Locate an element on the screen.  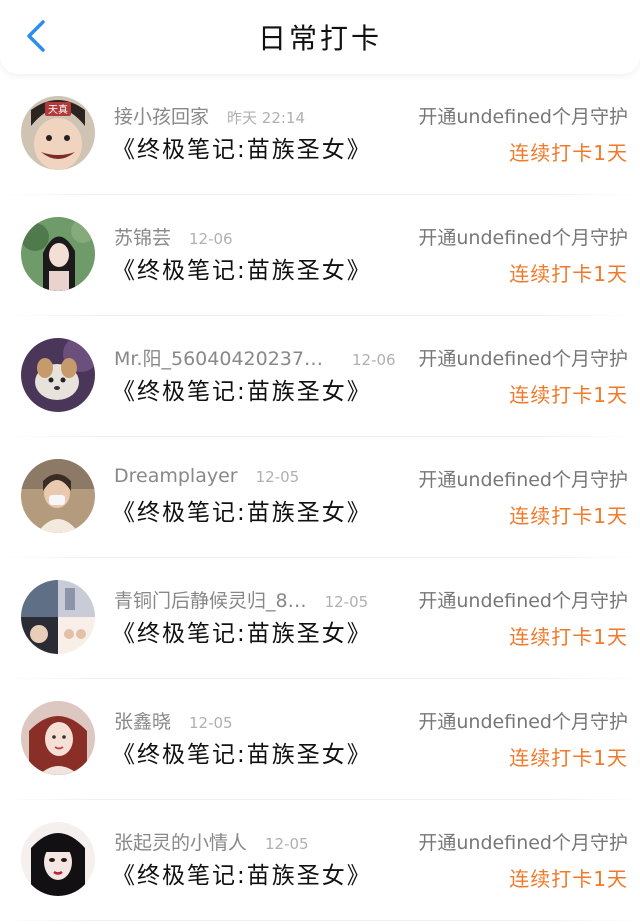
avatar-caption: 天真 is located at coordinates (58, 109).